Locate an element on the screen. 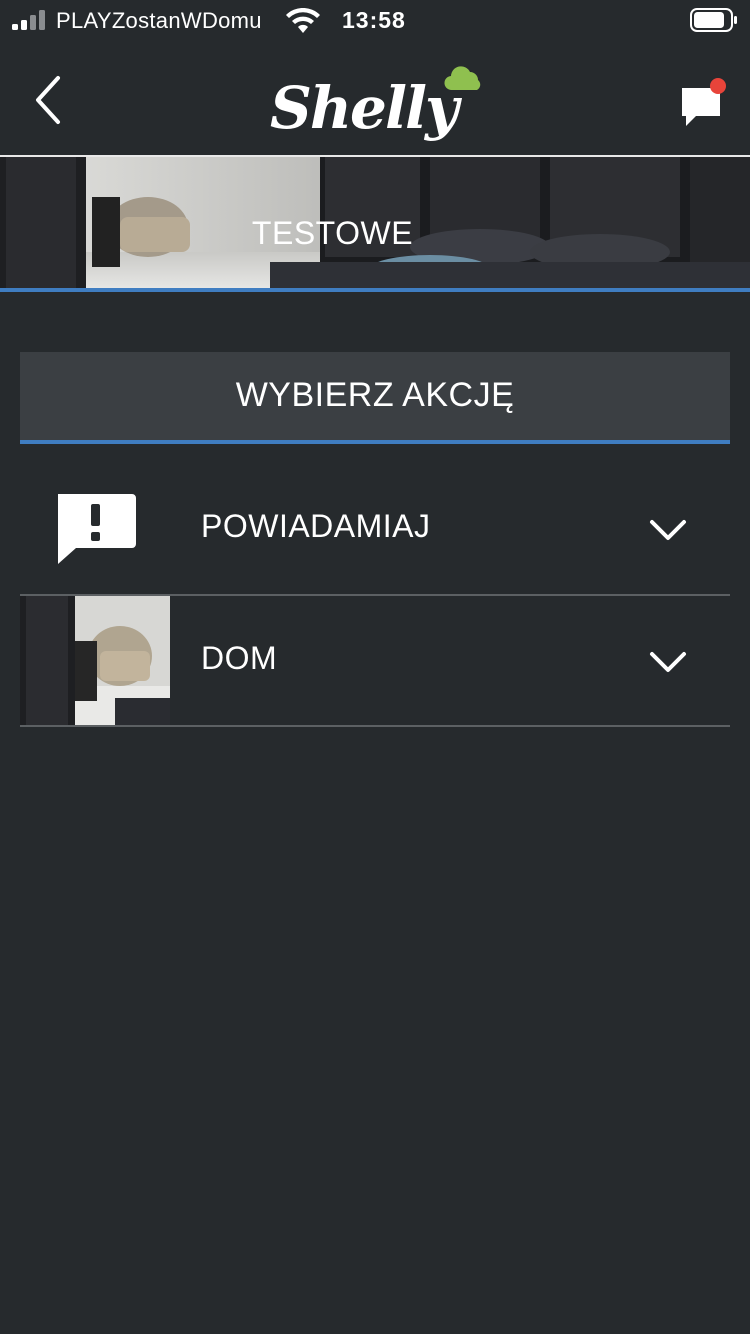 The image size is (750, 1334). clock: 13:58 is located at coordinates (374, 20).